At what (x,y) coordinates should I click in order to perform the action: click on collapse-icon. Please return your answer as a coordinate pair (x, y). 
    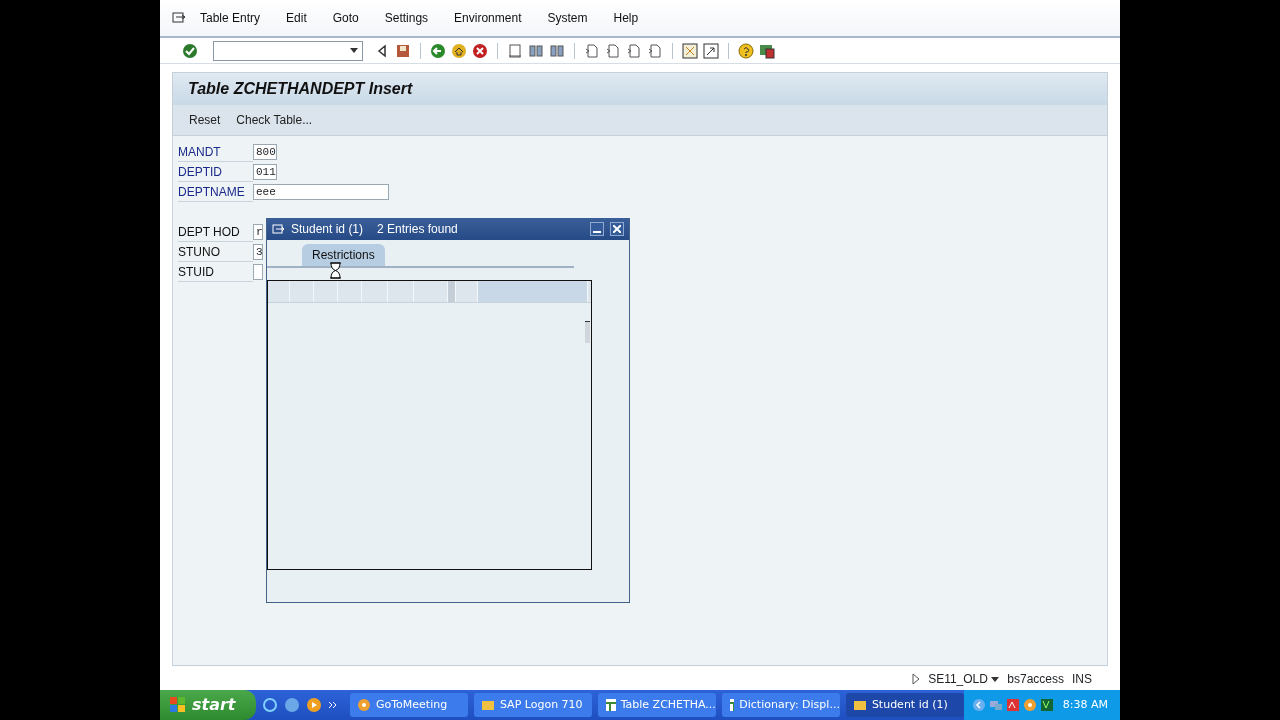
    Looking at the image, I should click on (978, 705).